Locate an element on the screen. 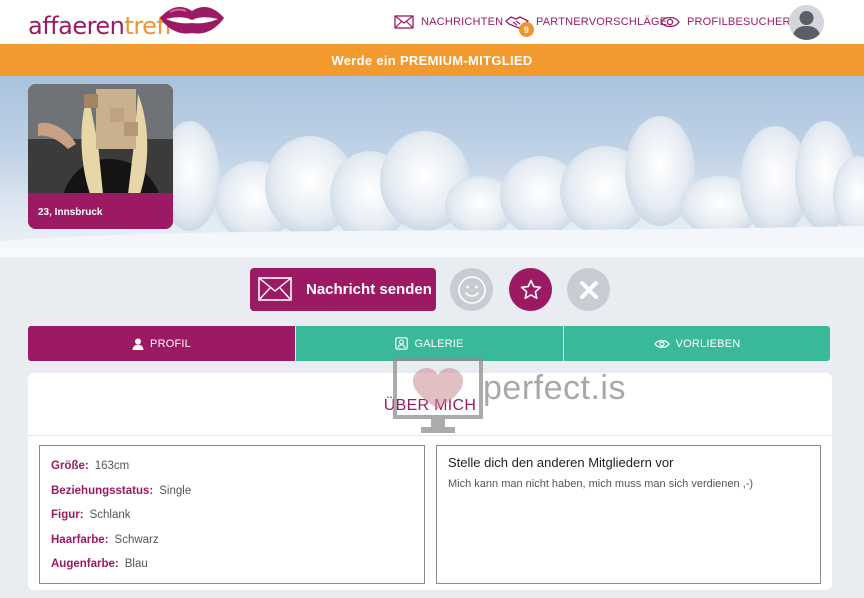 The image size is (864, 598). nav-visitors-label: PROFILBESUCHER is located at coordinates (739, 22).